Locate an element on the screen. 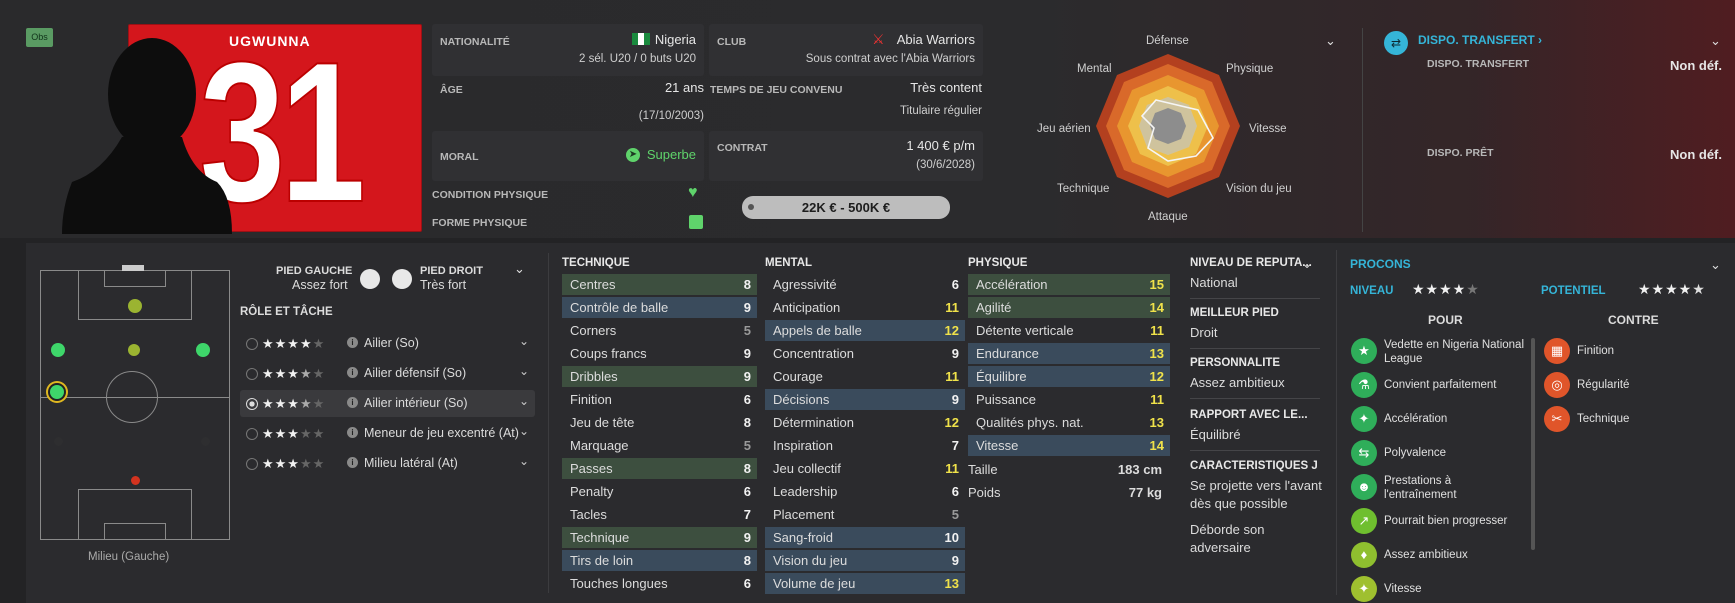 The image size is (1735, 603). pro-item: Vitesse is located at coordinates (1454, 589).